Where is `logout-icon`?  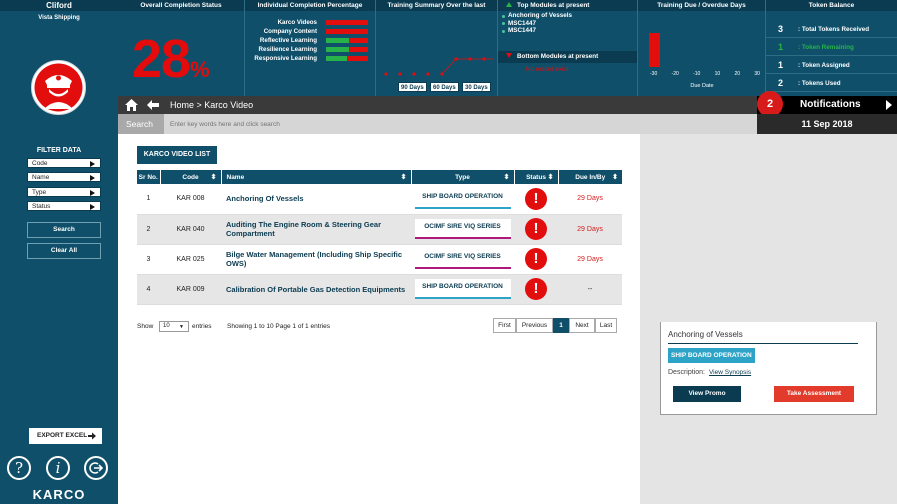
logout-icon is located at coordinates (96, 468).